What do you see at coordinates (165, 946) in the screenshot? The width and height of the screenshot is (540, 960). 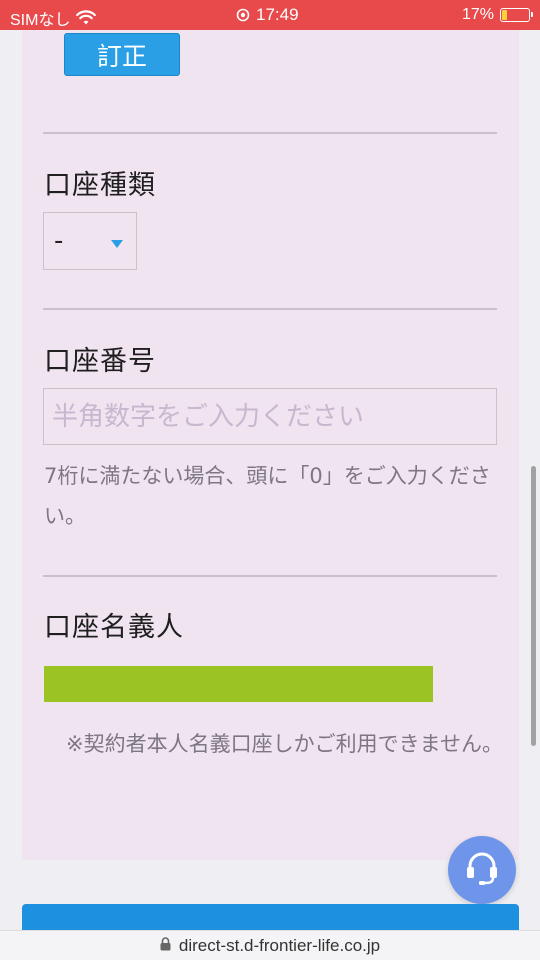 I see `lock-icon` at bounding box center [165, 946].